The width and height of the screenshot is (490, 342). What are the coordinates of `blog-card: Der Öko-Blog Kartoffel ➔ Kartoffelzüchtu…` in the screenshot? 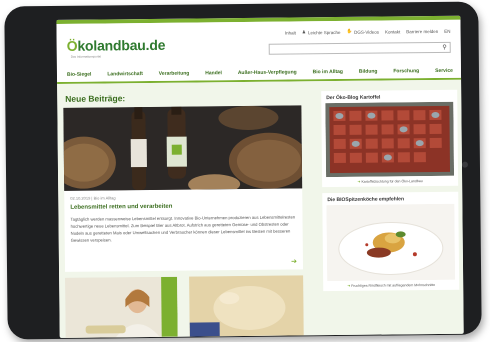 It's located at (390, 138).